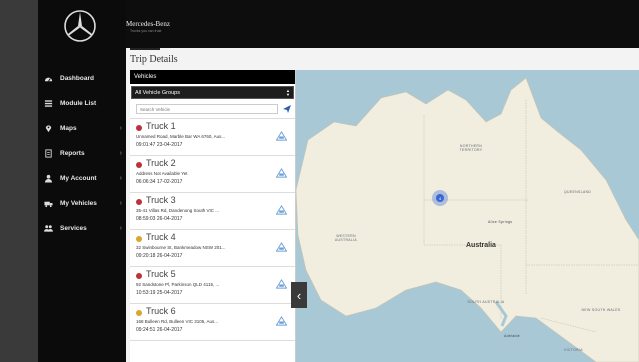 The width and height of the screenshot is (639, 362). What do you see at coordinates (159, 293) in the screenshot?
I see `vehicle-time: 10:53:19 25-04-2017` at bounding box center [159, 293].